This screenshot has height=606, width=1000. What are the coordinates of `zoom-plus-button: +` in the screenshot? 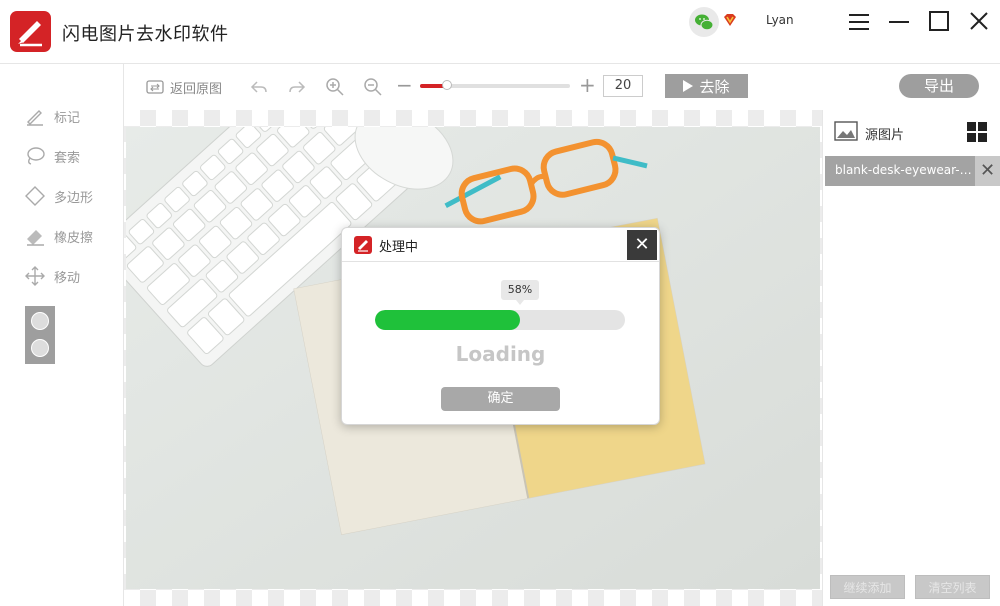 It's located at (587, 85).